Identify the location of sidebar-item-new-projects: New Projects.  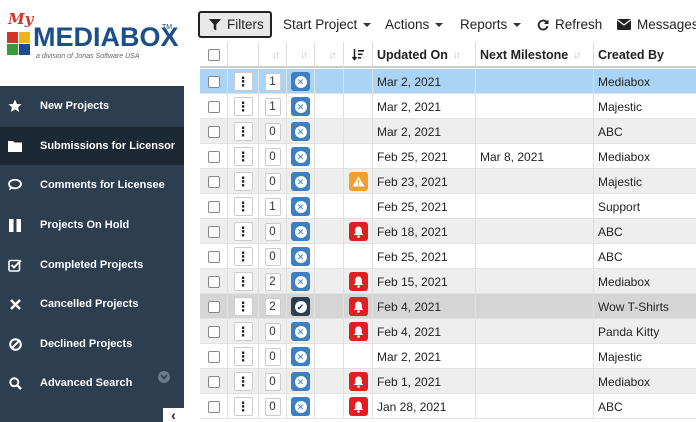
(92, 106).